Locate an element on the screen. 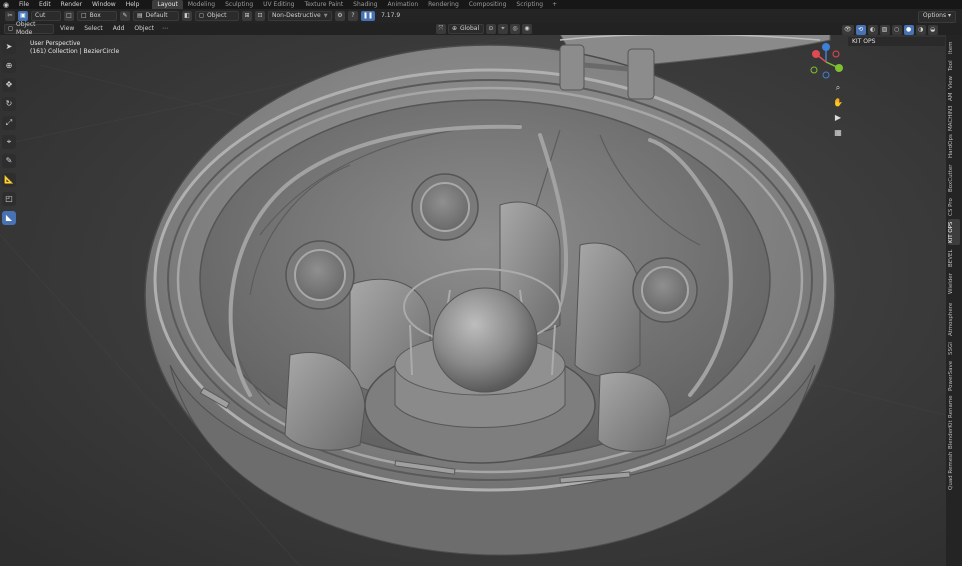 This screenshot has height=566, width=962. select-mode-icon: ▣ is located at coordinates (23, 16).